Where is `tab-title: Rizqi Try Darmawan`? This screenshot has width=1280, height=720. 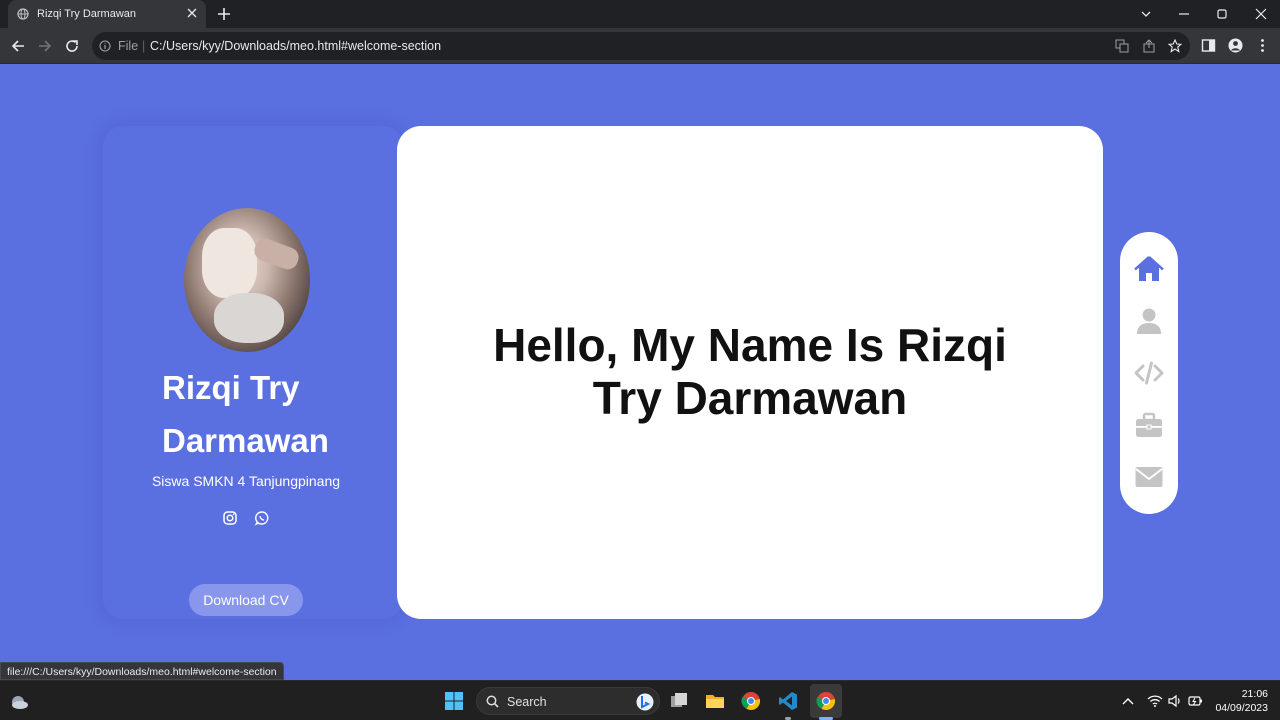
tab-title: Rizqi Try Darmawan is located at coordinates (87, 14).